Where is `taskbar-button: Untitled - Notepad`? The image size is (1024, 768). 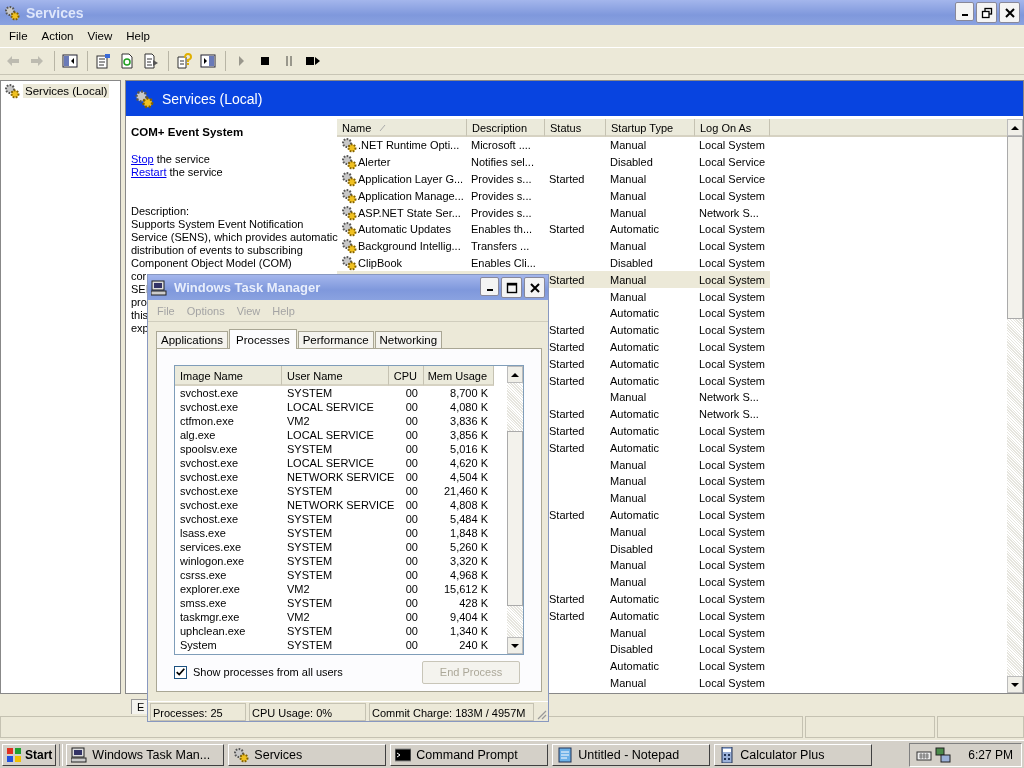 taskbar-button: Untitled - Notepad is located at coordinates (631, 754).